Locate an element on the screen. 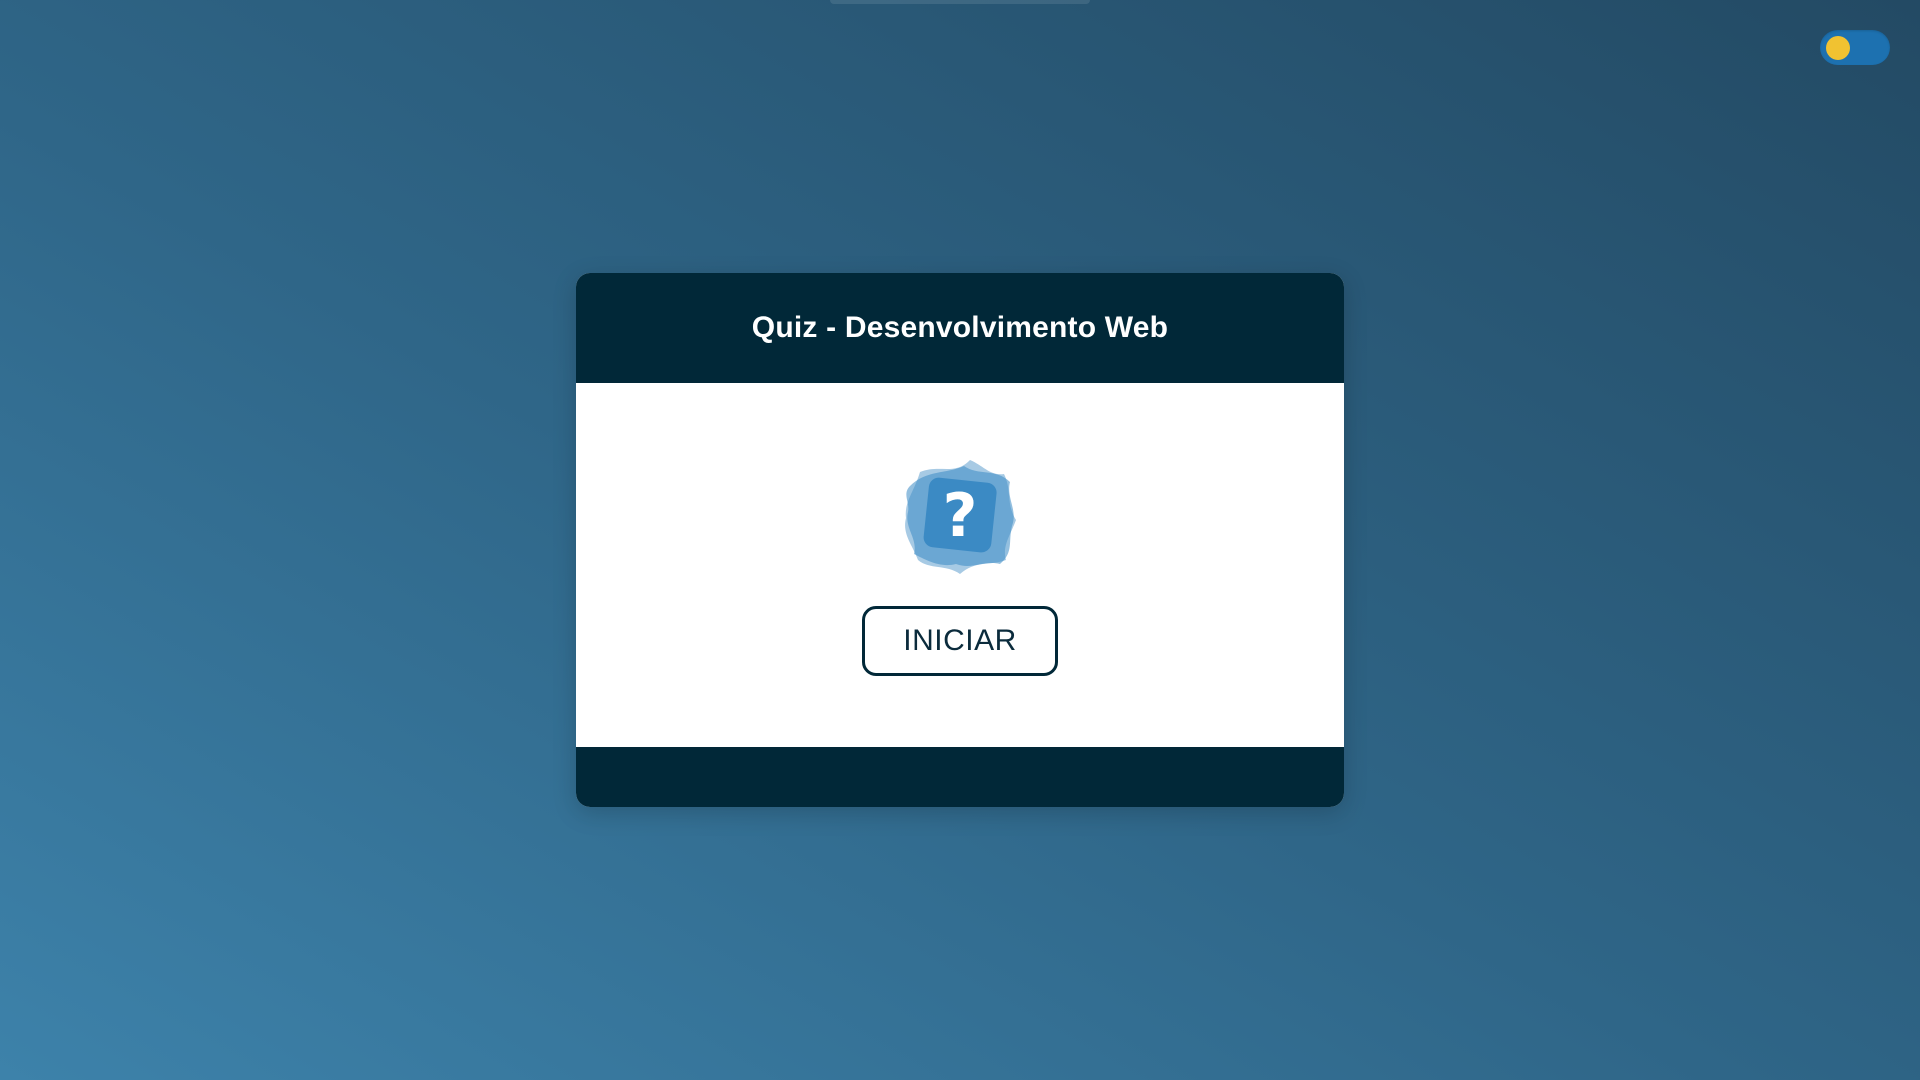 This screenshot has width=1920, height=1080. quiz-footer is located at coordinates (960, 777).